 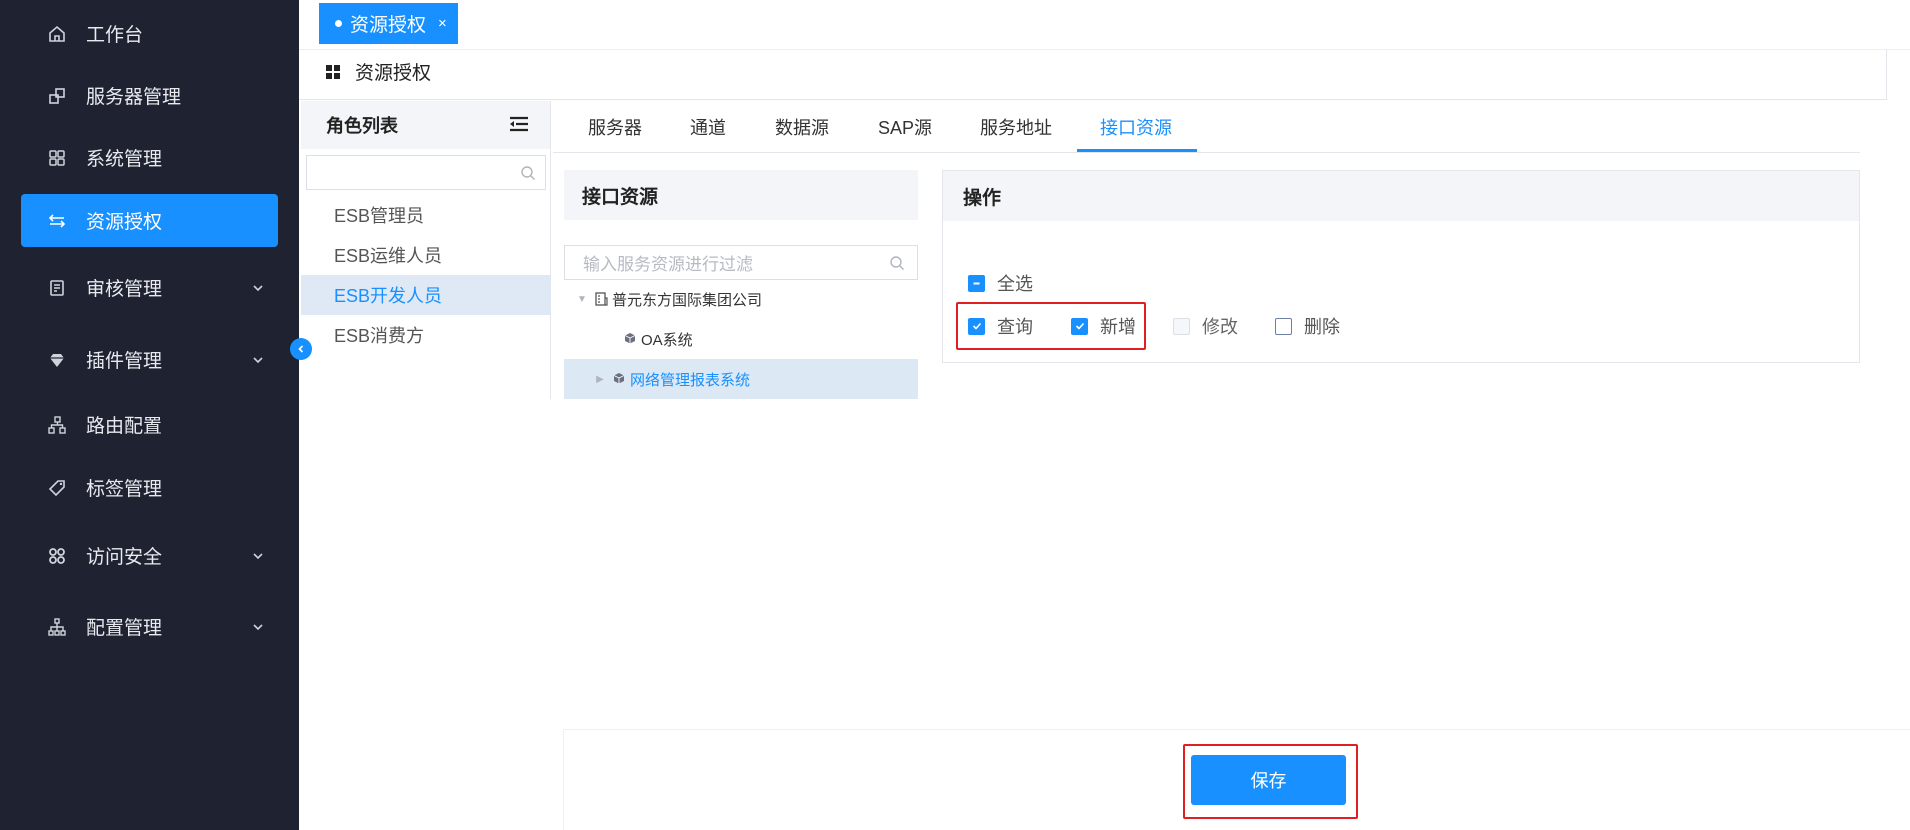 I want to click on server-icon, so click(x=57, y=96).